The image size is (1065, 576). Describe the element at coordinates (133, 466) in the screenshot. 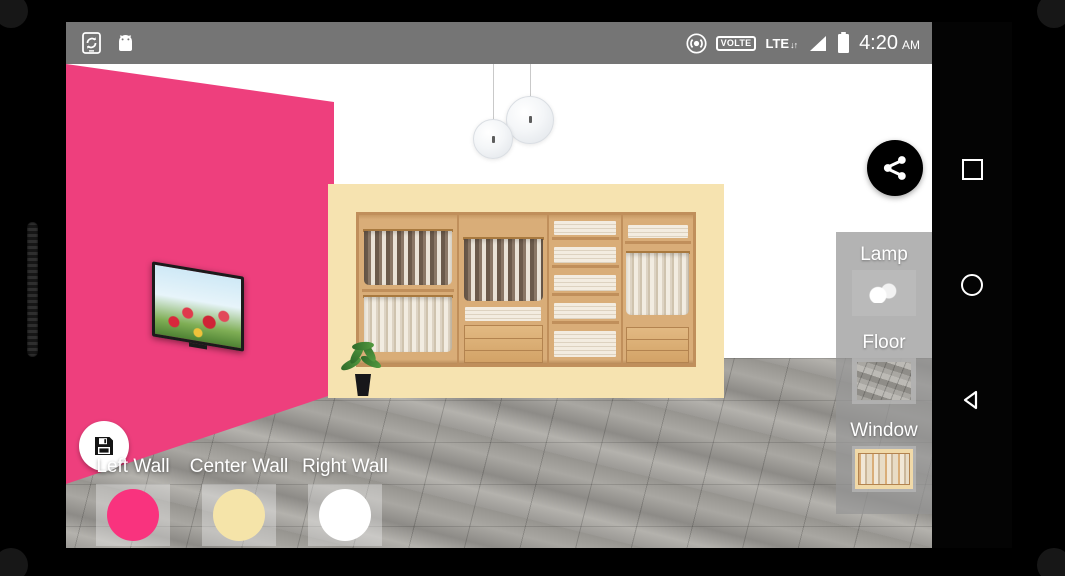

I see `wall-option-label: Left Wall` at that location.